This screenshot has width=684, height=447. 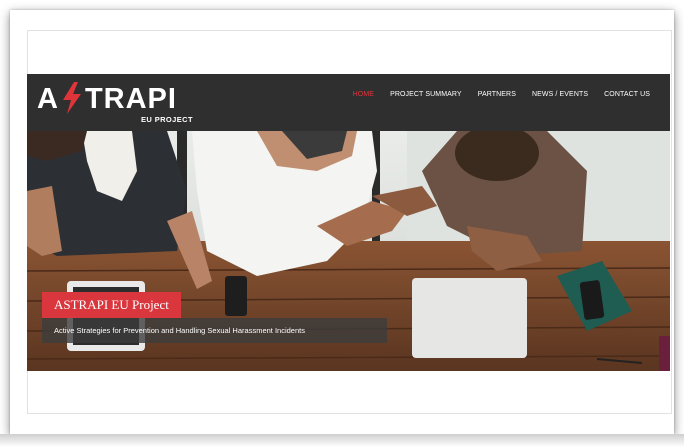 I want to click on hero-title: ASTRAPI EU Project, so click(x=111, y=305).